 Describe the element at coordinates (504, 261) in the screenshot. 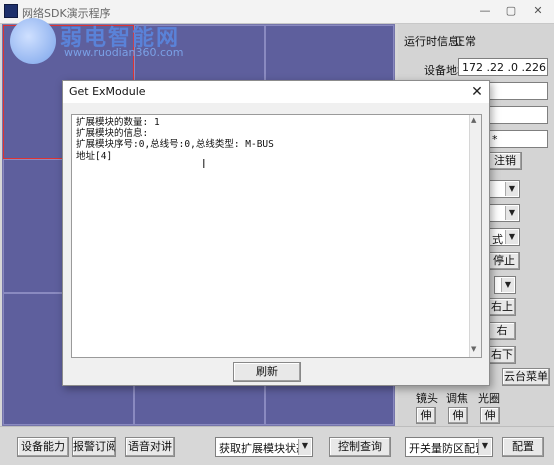

I see `stop-button: 停止` at that location.